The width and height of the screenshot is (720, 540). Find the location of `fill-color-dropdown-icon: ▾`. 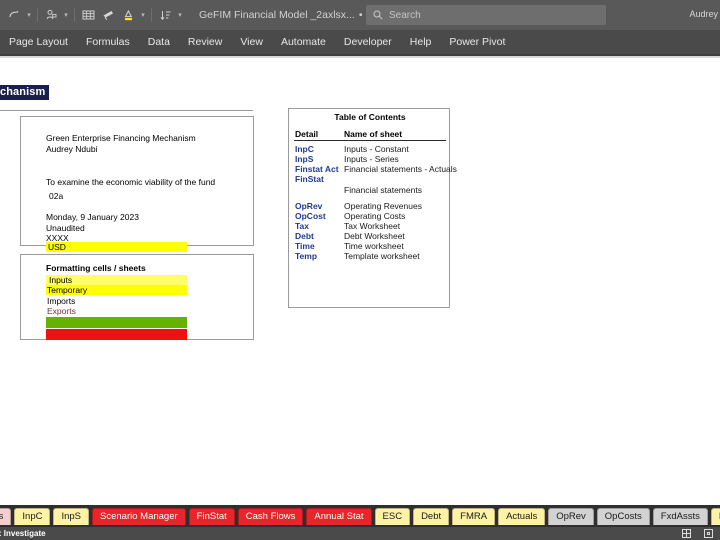

fill-color-dropdown-icon: ▾ is located at coordinates (143, 15).